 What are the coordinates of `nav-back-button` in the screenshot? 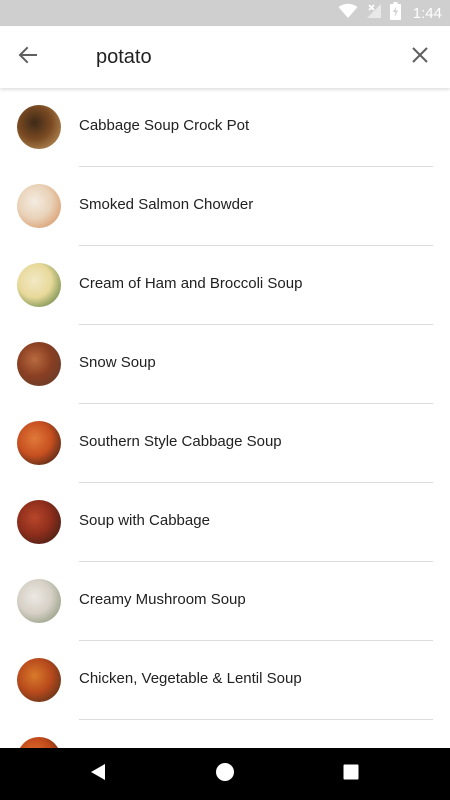 It's located at (98, 774).